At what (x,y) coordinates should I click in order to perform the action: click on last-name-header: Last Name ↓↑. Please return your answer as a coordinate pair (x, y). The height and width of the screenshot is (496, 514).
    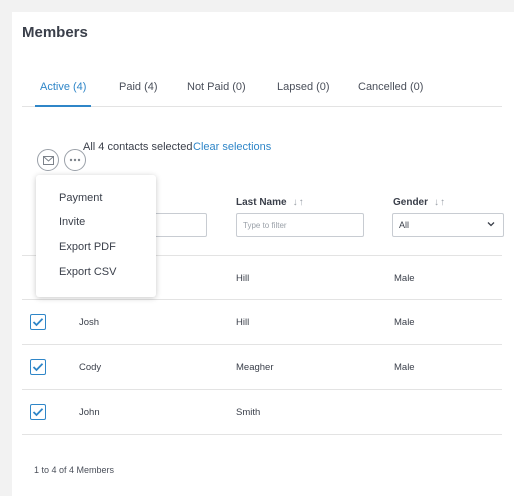
    Looking at the image, I should click on (270, 202).